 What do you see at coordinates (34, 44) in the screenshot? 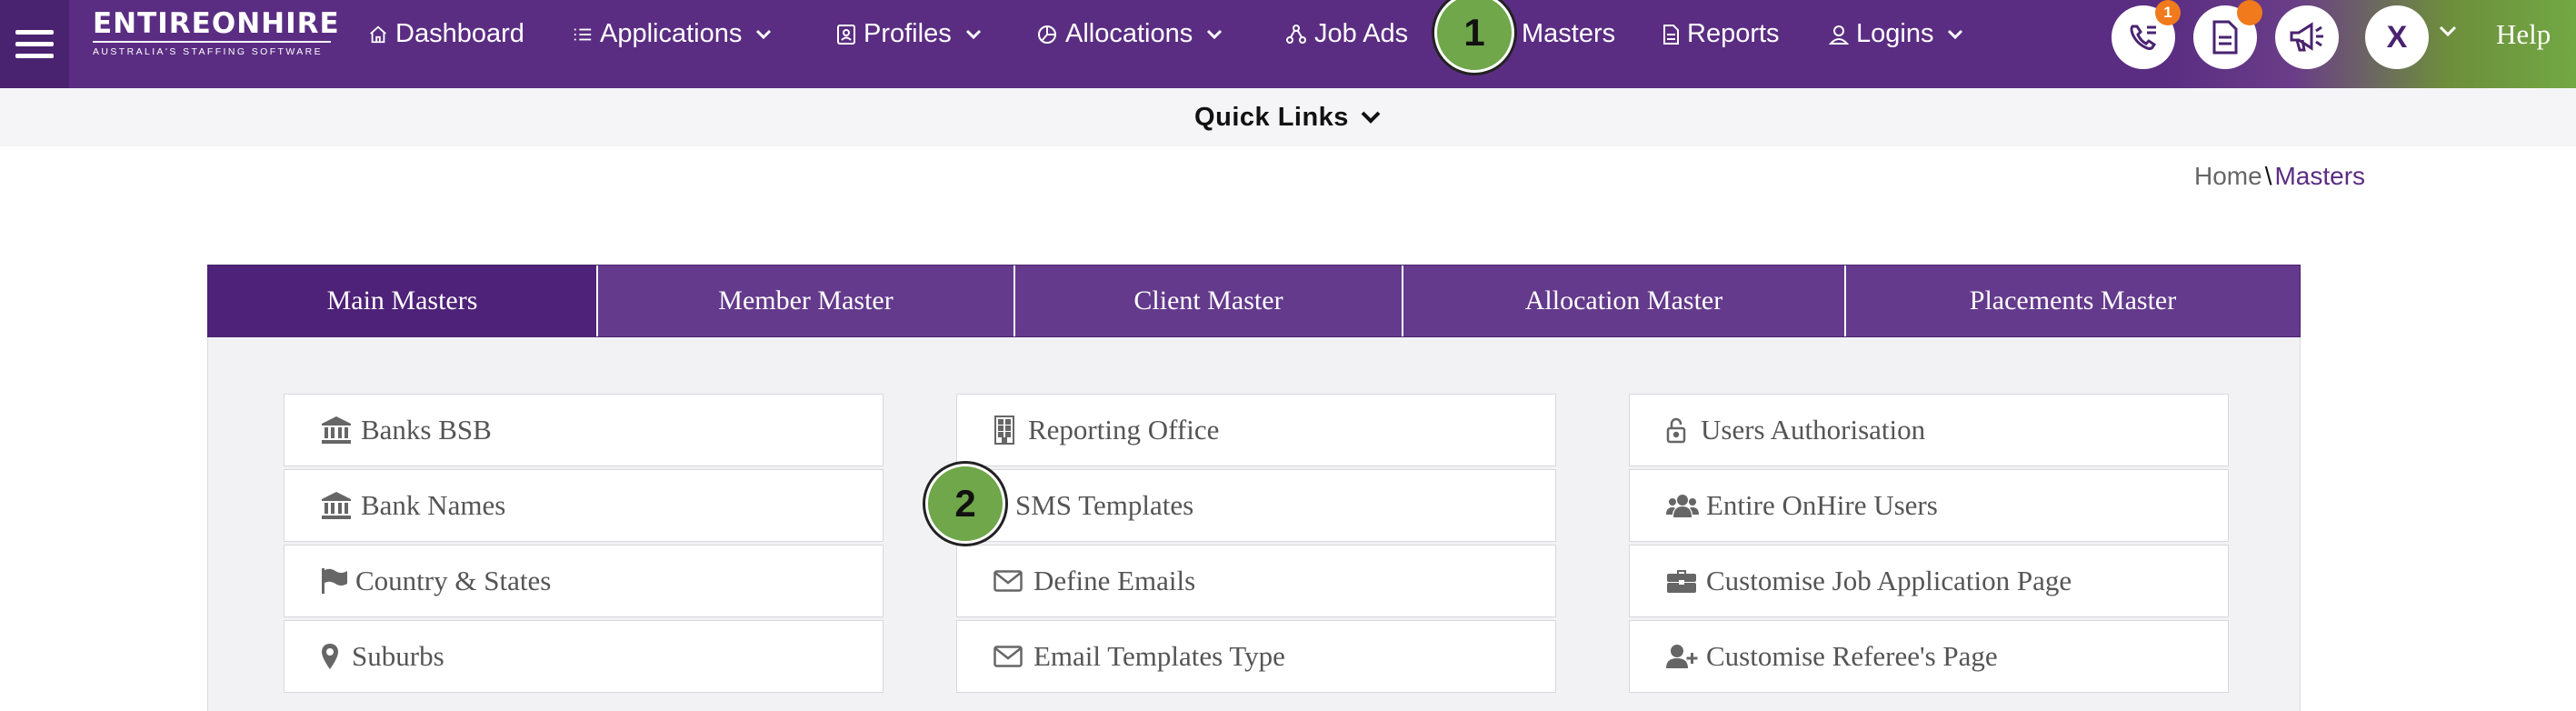
I see `hamburger-menu-icon` at bounding box center [34, 44].